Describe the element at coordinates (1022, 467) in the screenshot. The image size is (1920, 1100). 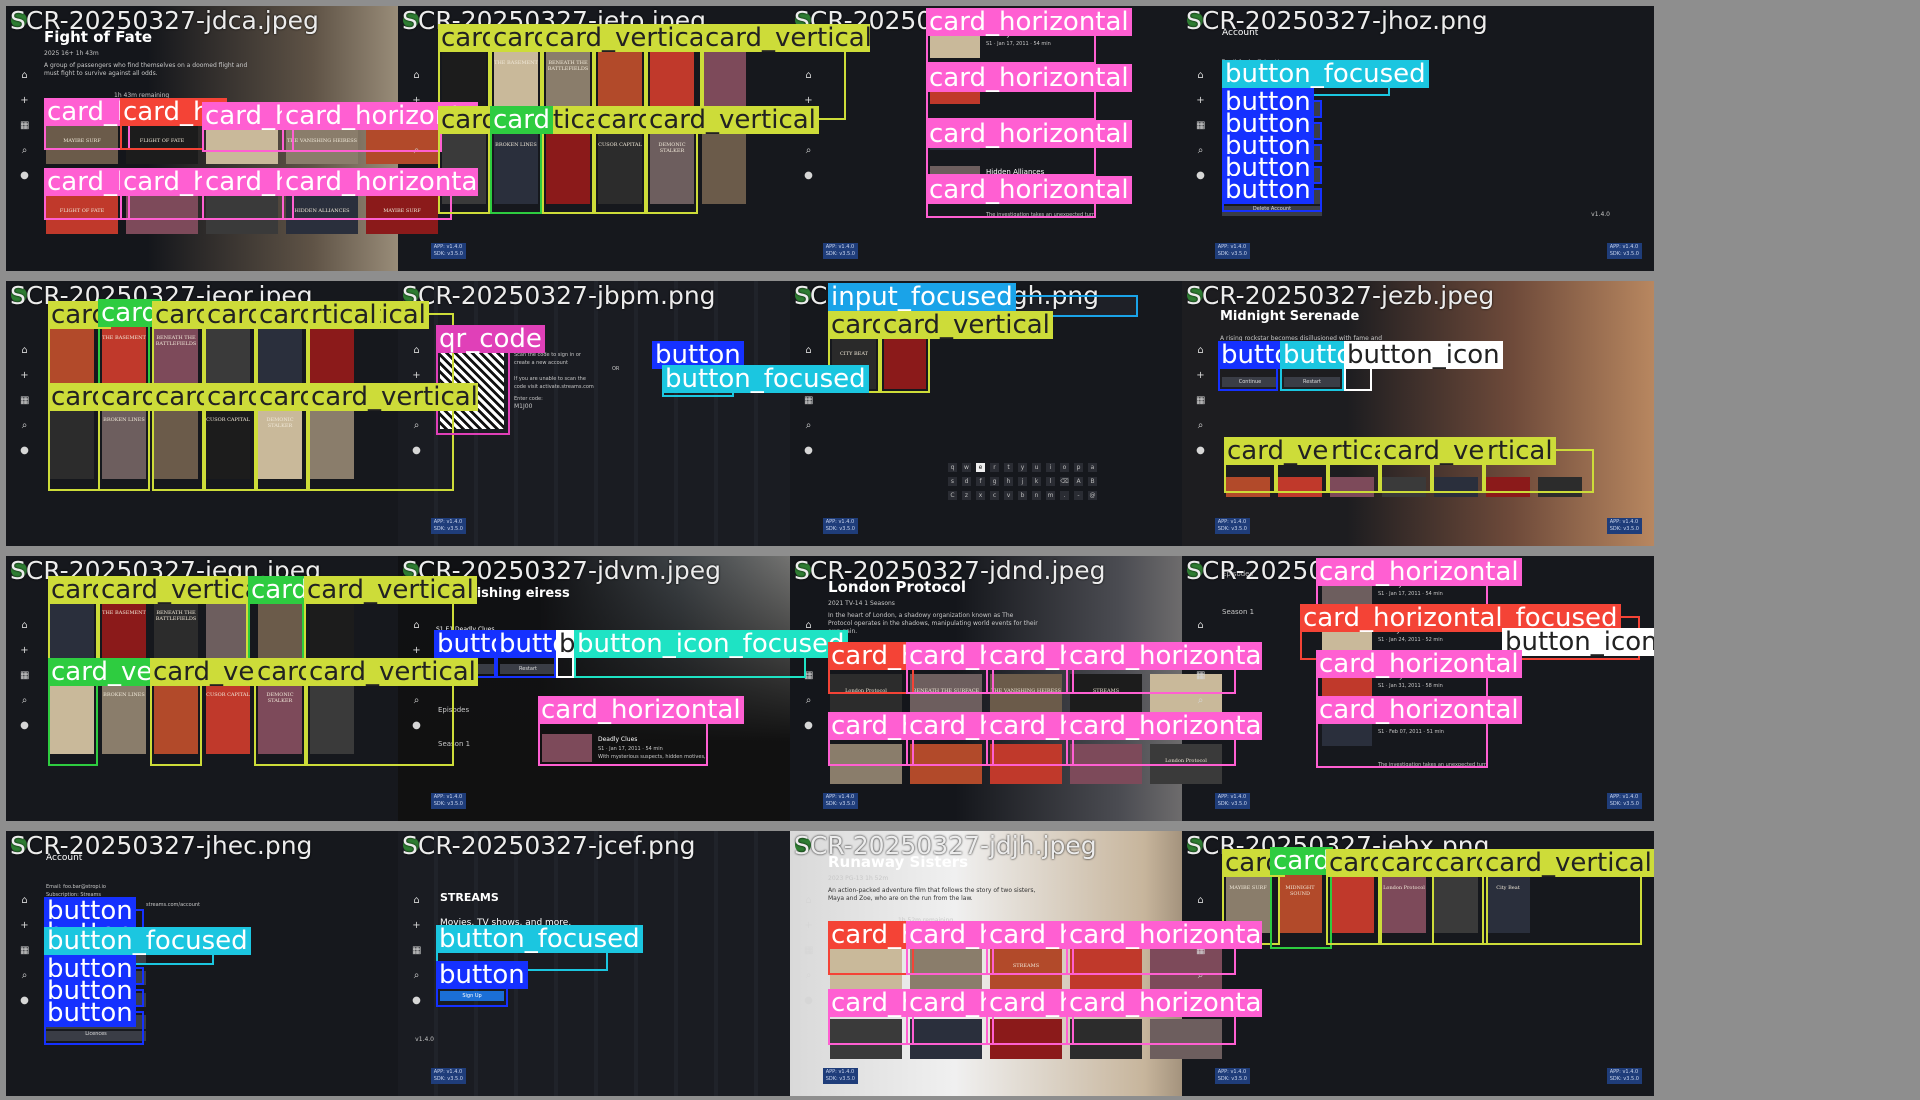
I see `keyboard-key: y` at that location.